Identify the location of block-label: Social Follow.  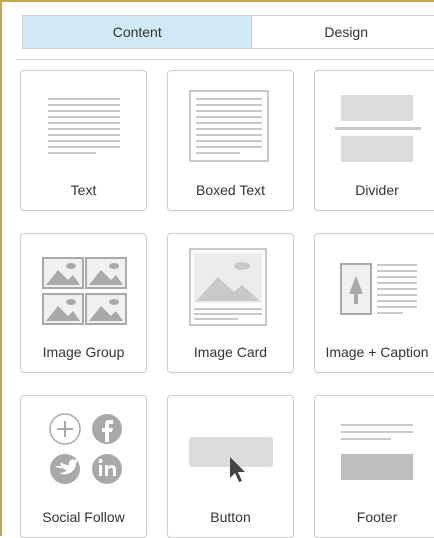
(83, 517).